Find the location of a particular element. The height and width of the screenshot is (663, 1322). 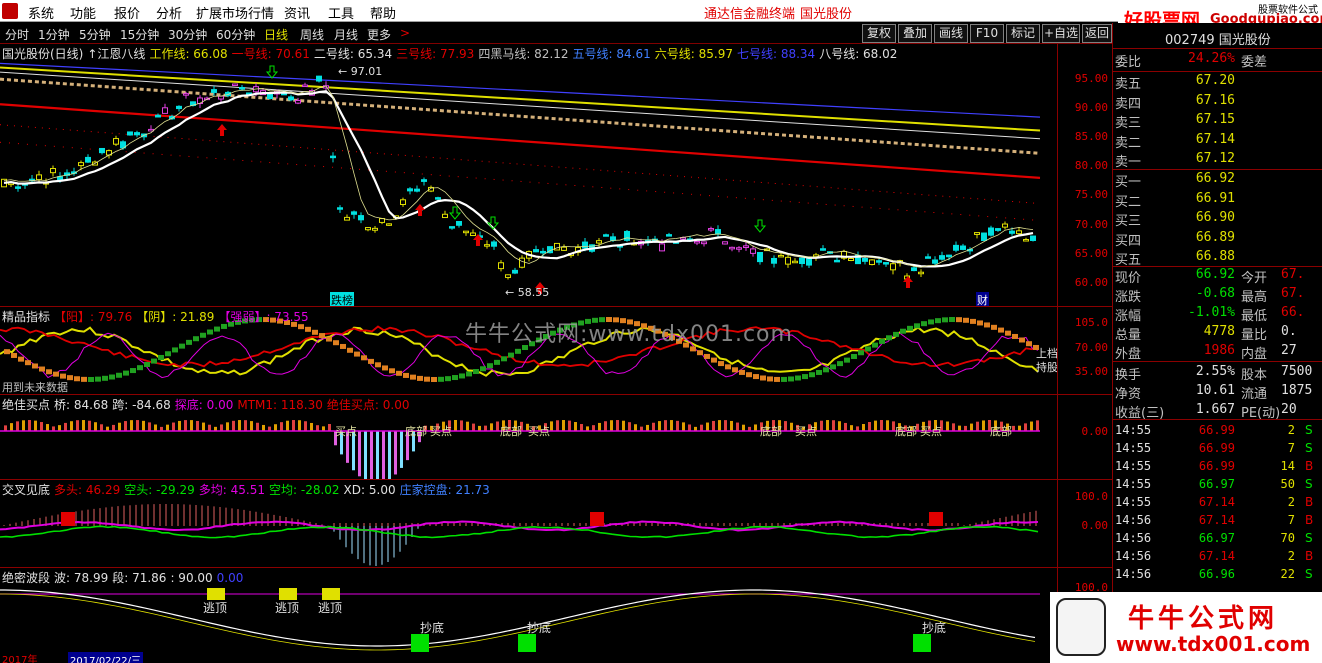

tick-row: 14:55 66.99 2 S is located at coordinates (1217, 432).